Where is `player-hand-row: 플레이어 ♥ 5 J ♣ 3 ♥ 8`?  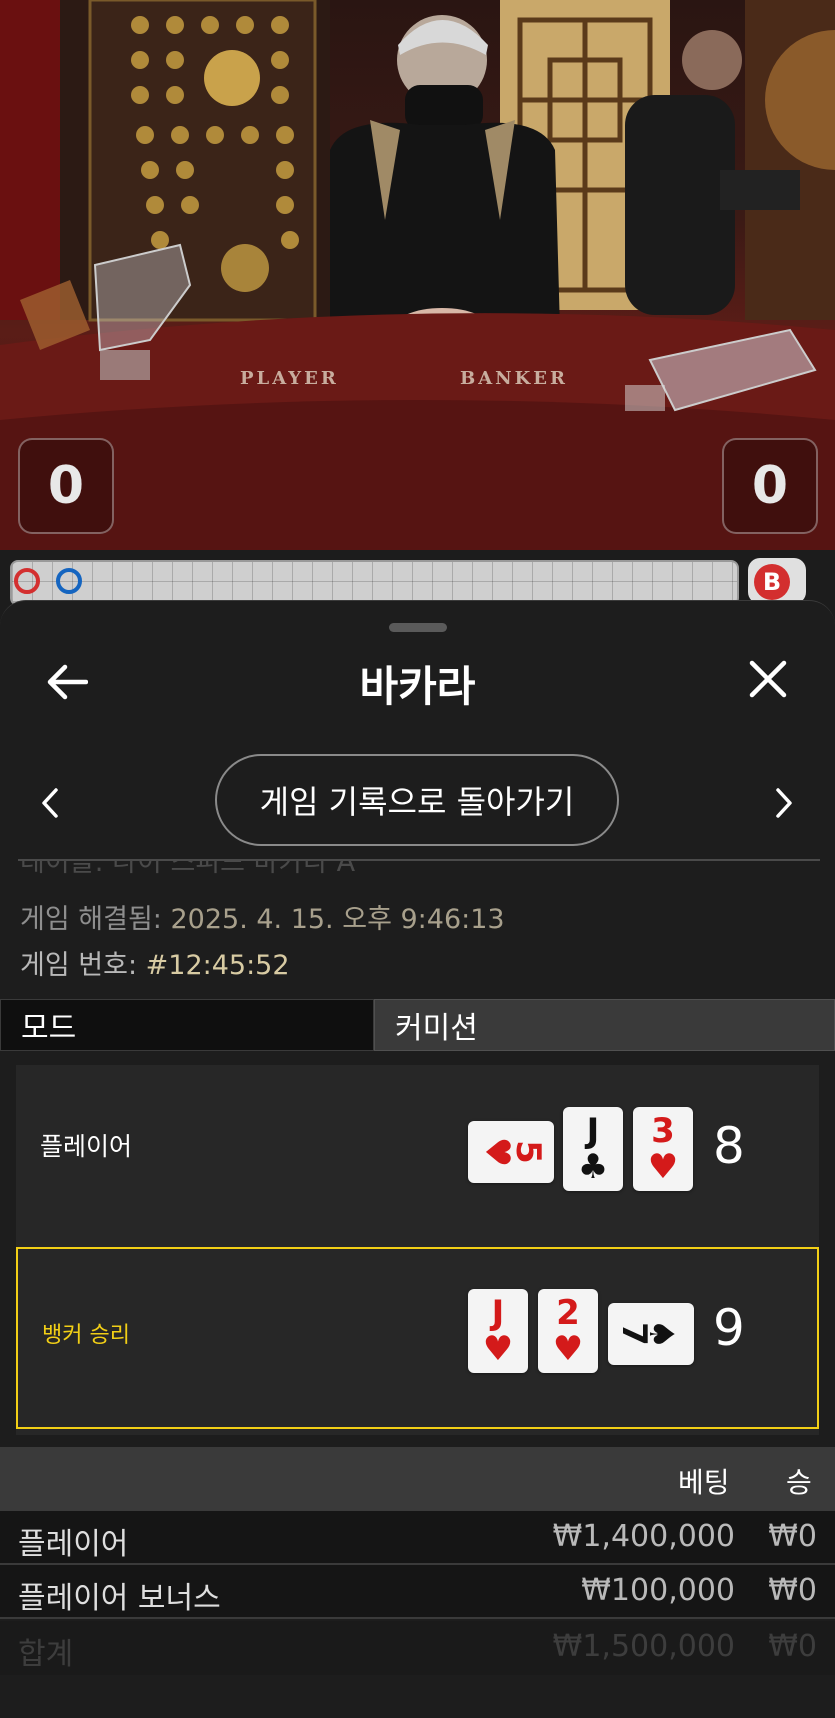
player-hand-row: 플레이어 ♥ 5 J ♣ 3 ♥ 8 is located at coordinates (417, 1151).